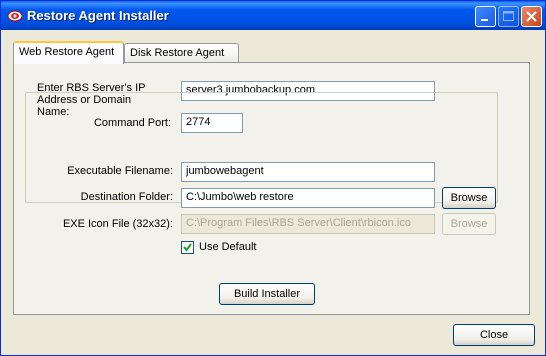 The height and width of the screenshot is (356, 546). What do you see at coordinates (117, 224) in the screenshot?
I see `exe-icon-file-label: EXE Icon File (32x32):` at bounding box center [117, 224].